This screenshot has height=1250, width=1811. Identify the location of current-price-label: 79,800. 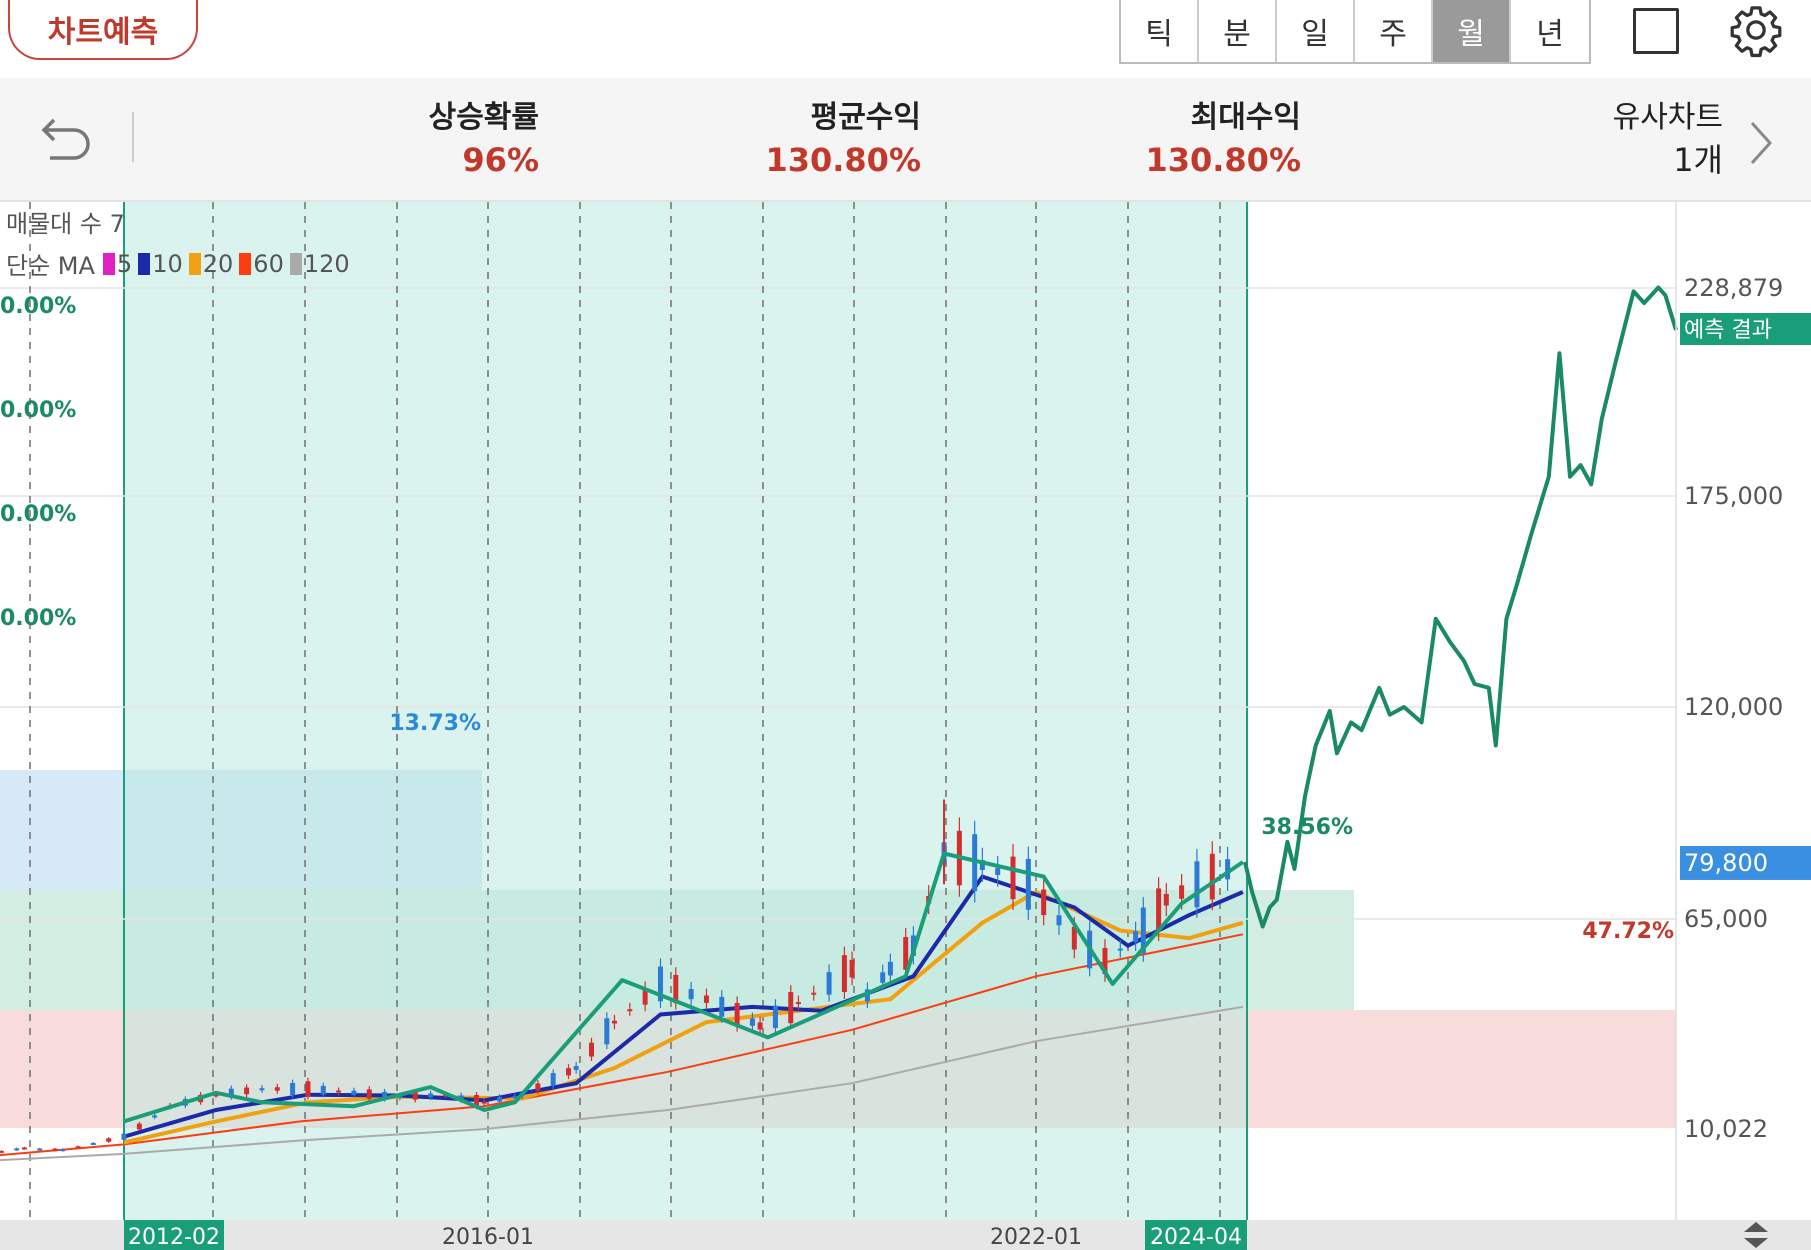
(1726, 863).